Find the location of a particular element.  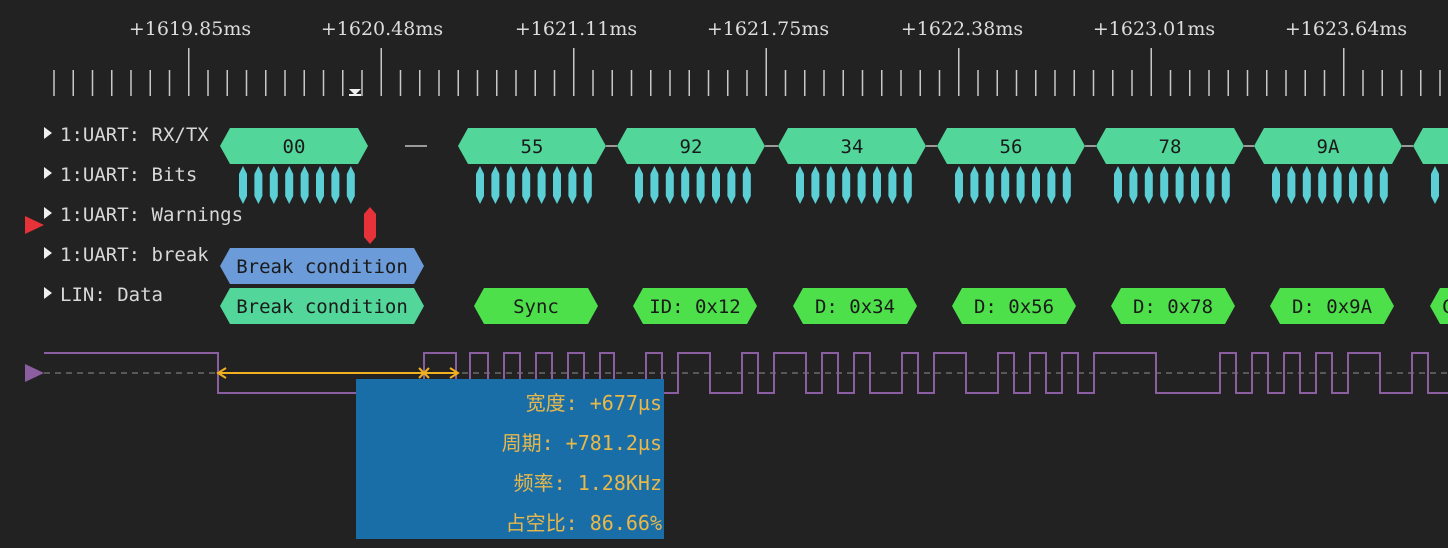

lin-frame-value: D: 0x9A is located at coordinates (1332, 307).